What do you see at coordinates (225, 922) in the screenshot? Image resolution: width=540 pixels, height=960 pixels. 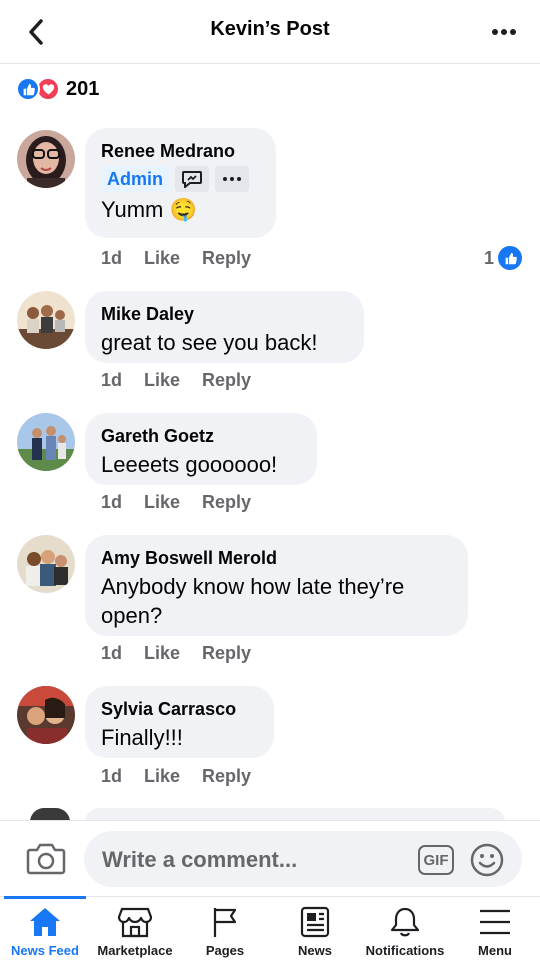 I see `flag-icon` at bounding box center [225, 922].